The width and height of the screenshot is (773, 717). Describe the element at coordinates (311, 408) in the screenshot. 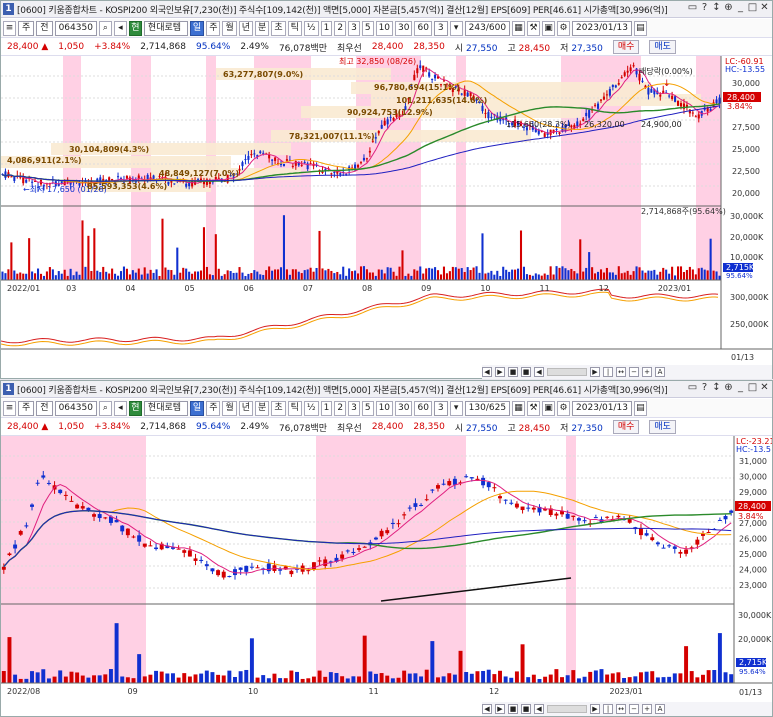

I see `ratio-button: ½` at that location.